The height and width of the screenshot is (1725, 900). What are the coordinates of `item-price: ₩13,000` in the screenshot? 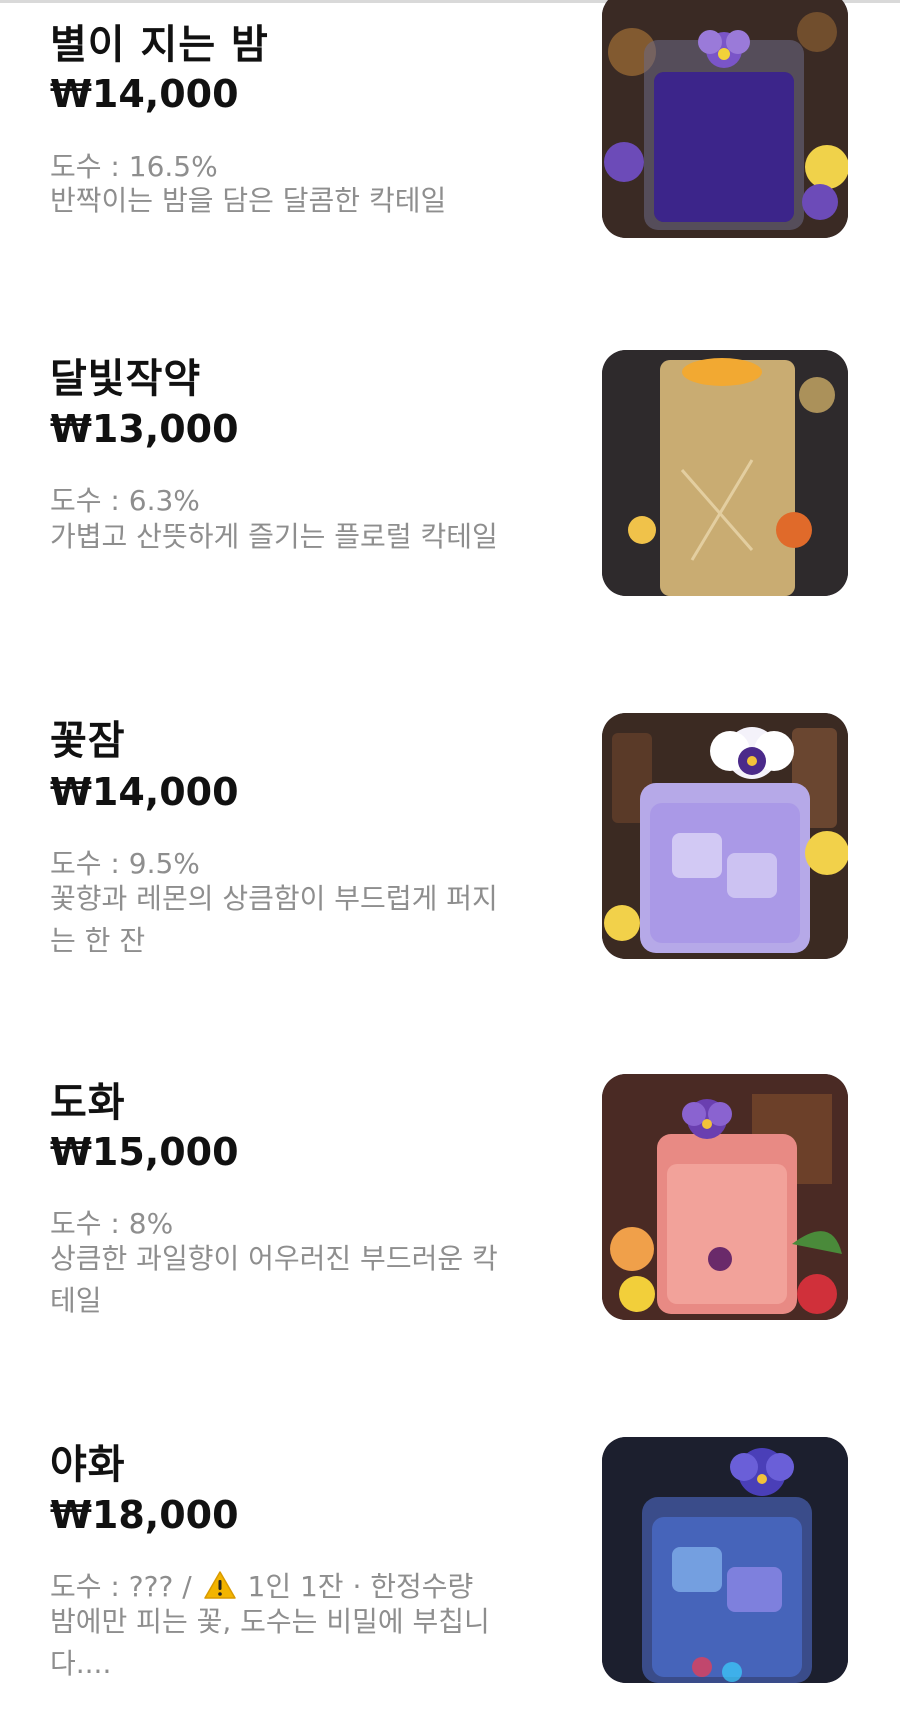 It's located at (144, 429).